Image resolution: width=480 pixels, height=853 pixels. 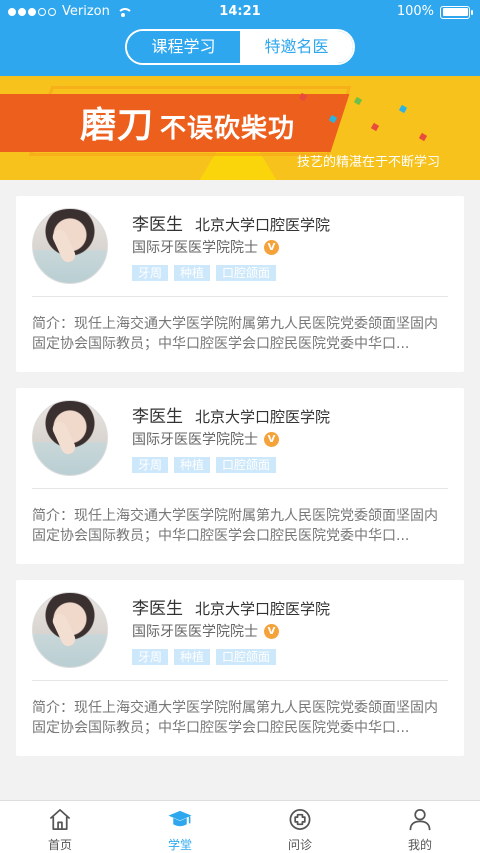 What do you see at coordinates (456, 12) in the screenshot?
I see `battery-icon` at bounding box center [456, 12].